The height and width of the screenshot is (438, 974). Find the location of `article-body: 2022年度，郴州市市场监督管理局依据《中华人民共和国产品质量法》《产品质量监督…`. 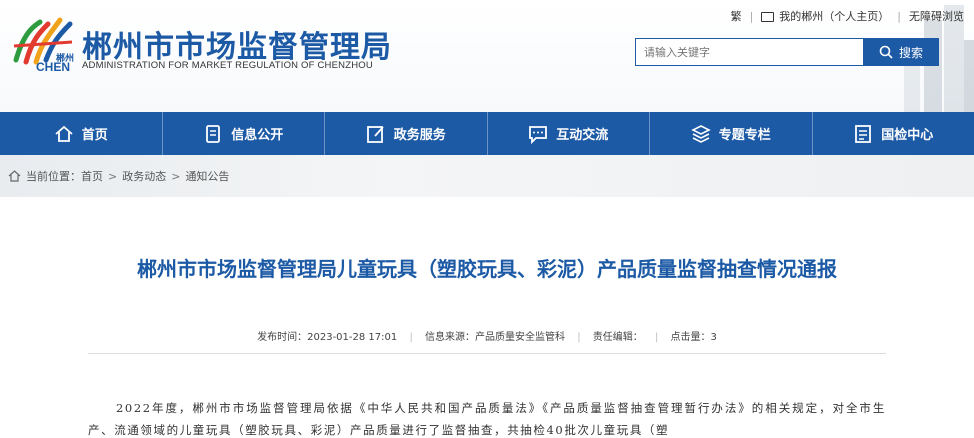

article-body: 2022年度，郴州市市场监督管理局依据《中华人民共和国产品质量法》《产品质量监督… is located at coordinates (487, 417).